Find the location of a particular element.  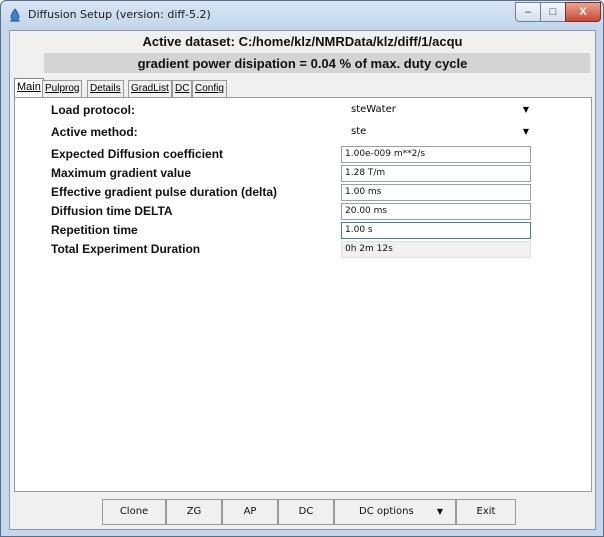

diffusion-coeff-label: Expected Diffusion coefficient is located at coordinates (137, 154).